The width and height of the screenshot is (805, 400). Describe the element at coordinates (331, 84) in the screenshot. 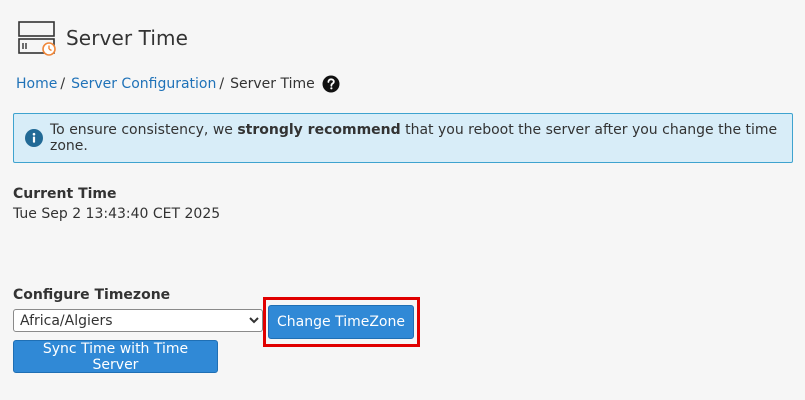

I see `question-circle-icon` at that location.